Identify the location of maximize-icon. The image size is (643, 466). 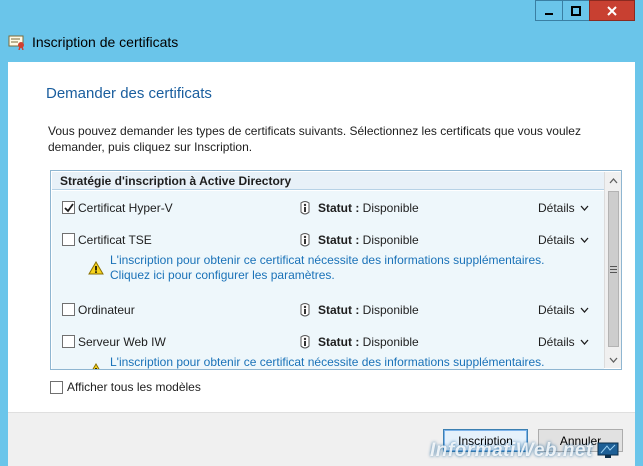
(576, 10).